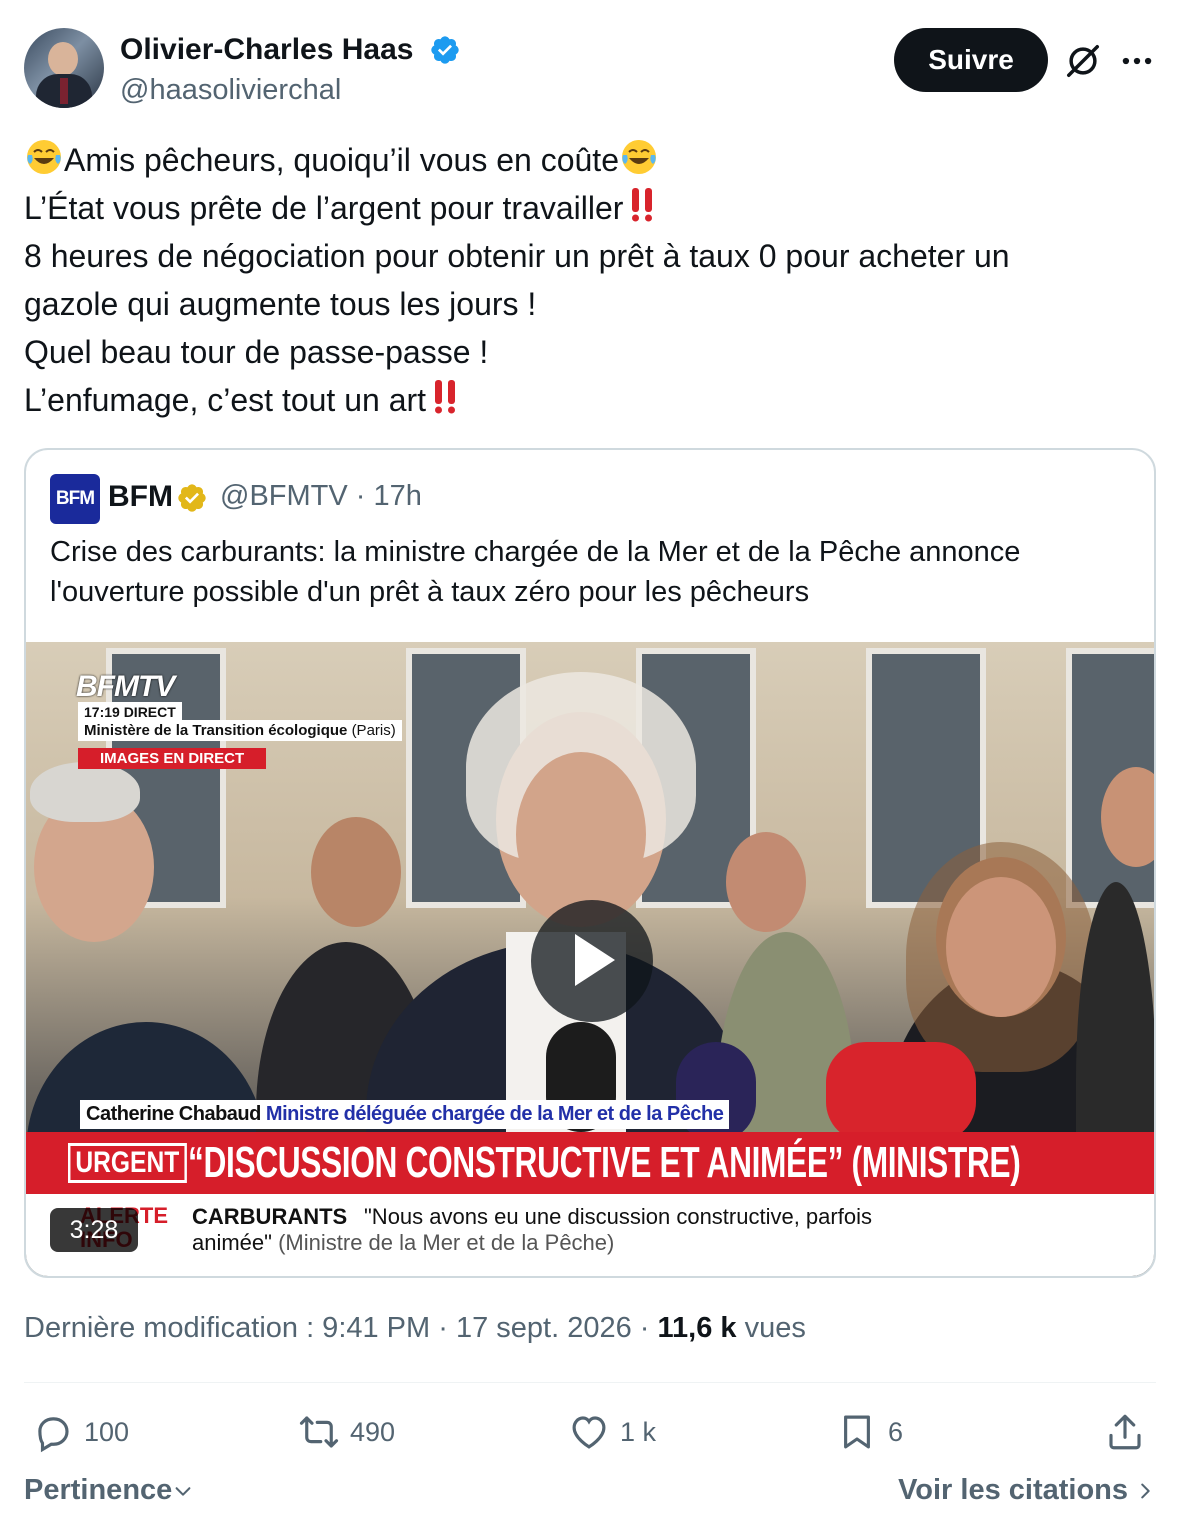 The image size is (1180, 1532). Describe the element at coordinates (192, 498) in the screenshot. I see `verified-organization-badge-icon` at that location.